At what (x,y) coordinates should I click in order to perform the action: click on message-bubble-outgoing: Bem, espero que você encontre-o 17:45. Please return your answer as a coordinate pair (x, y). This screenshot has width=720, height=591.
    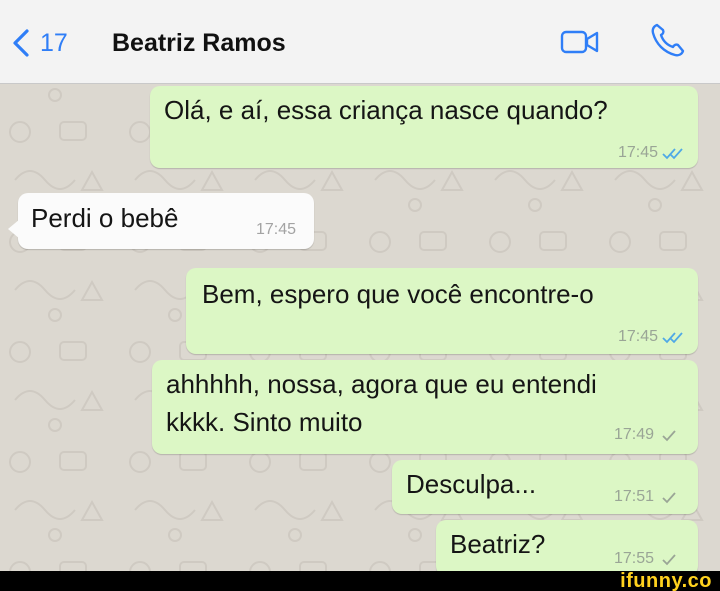
    Looking at the image, I should click on (442, 311).